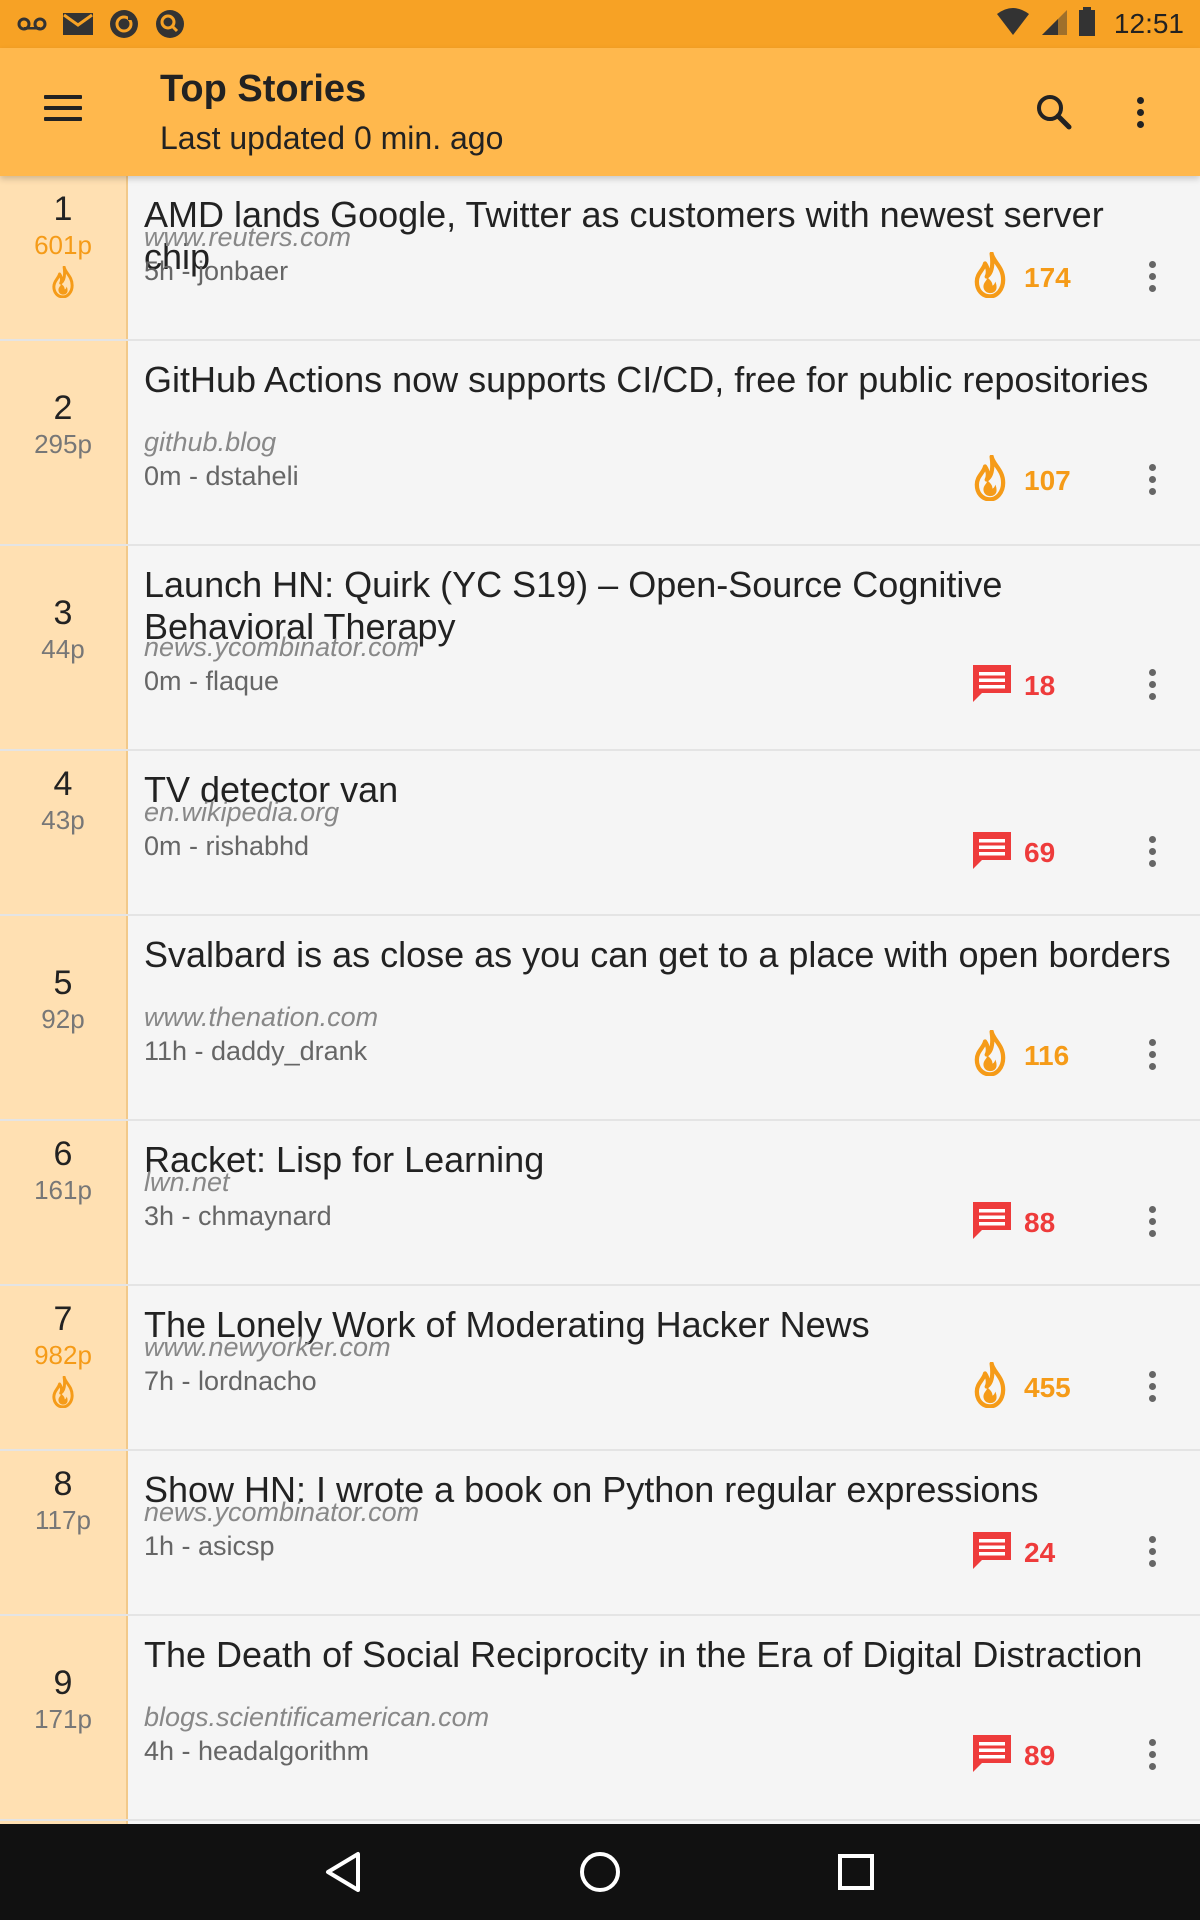 Image resolution: width=1200 pixels, height=1920 pixels. I want to click on story-meta: 7h - lordnacho, so click(230, 1381).